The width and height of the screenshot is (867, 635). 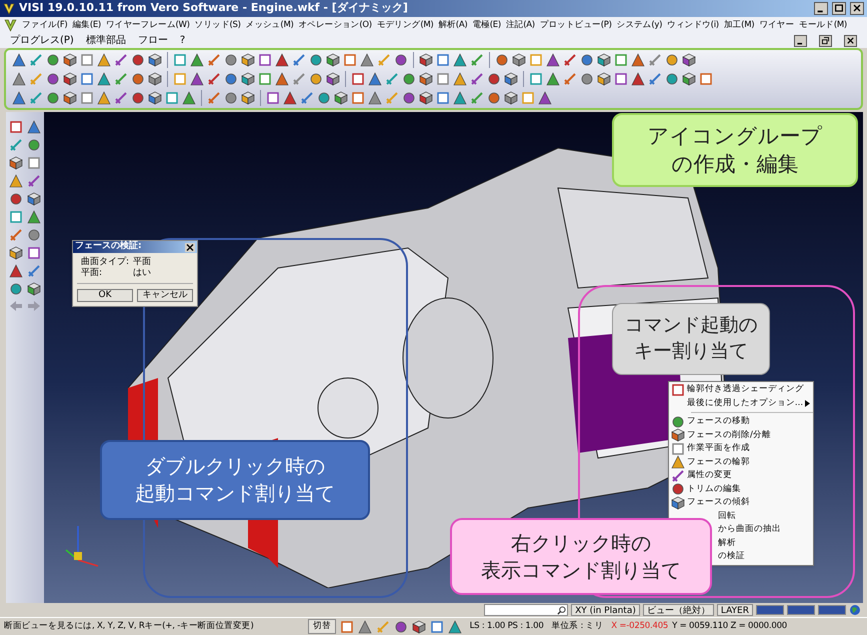 What do you see at coordinates (741, 475) in the screenshot?
I see `context-menu-item: 属性の変更` at bounding box center [741, 475].